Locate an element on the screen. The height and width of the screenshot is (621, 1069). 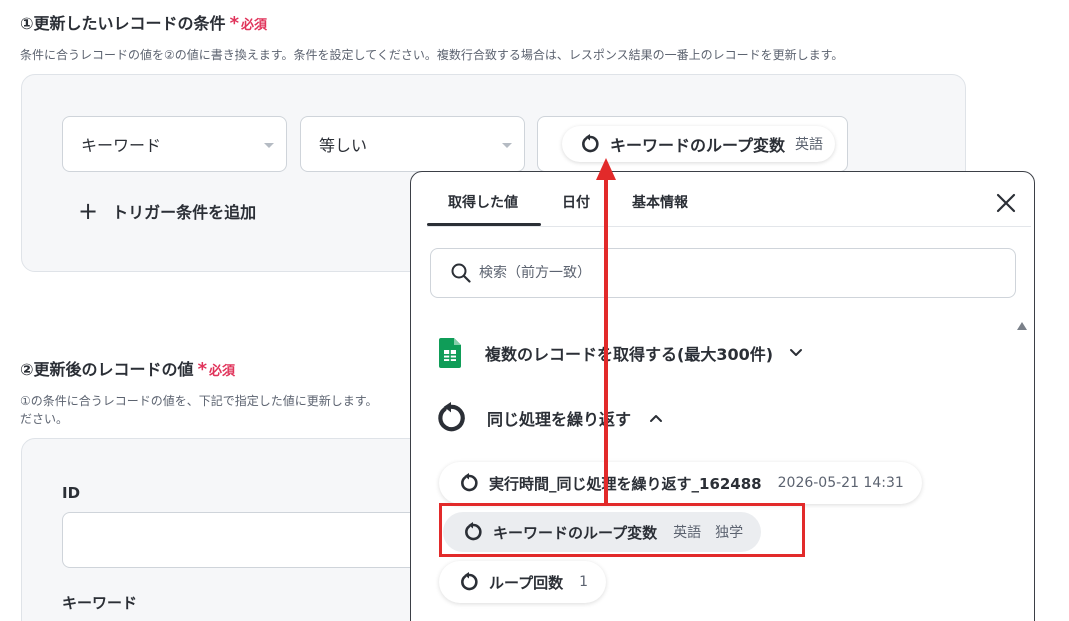
close-icon is located at coordinates (1006, 203).